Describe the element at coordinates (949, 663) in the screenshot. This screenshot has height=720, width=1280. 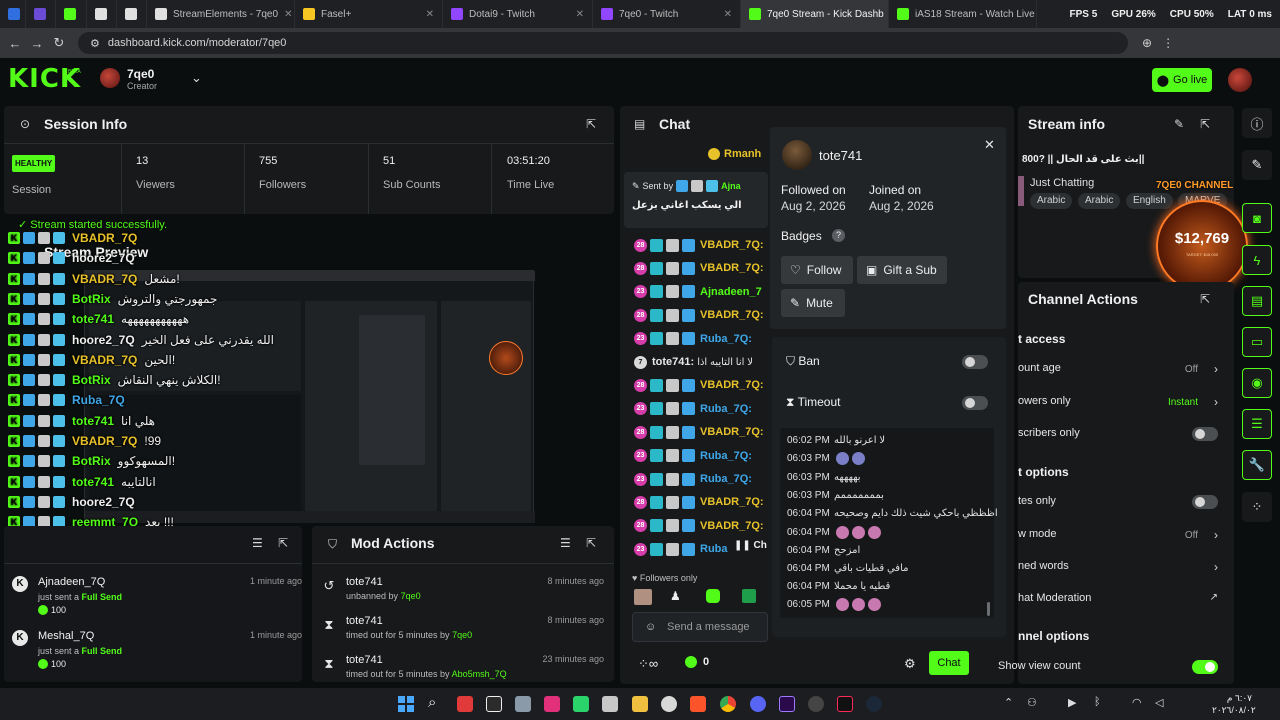
I see `chat-send-button: Chat` at that location.